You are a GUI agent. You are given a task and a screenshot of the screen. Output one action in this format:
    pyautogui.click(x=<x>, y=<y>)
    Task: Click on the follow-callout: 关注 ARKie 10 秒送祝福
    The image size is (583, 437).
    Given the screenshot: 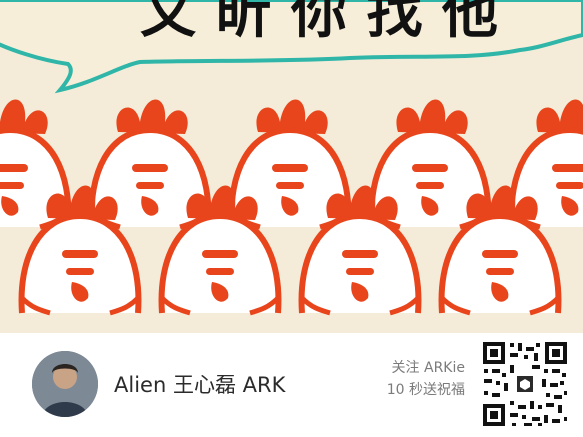 What is the action you would take?
    pyautogui.click(x=405, y=379)
    